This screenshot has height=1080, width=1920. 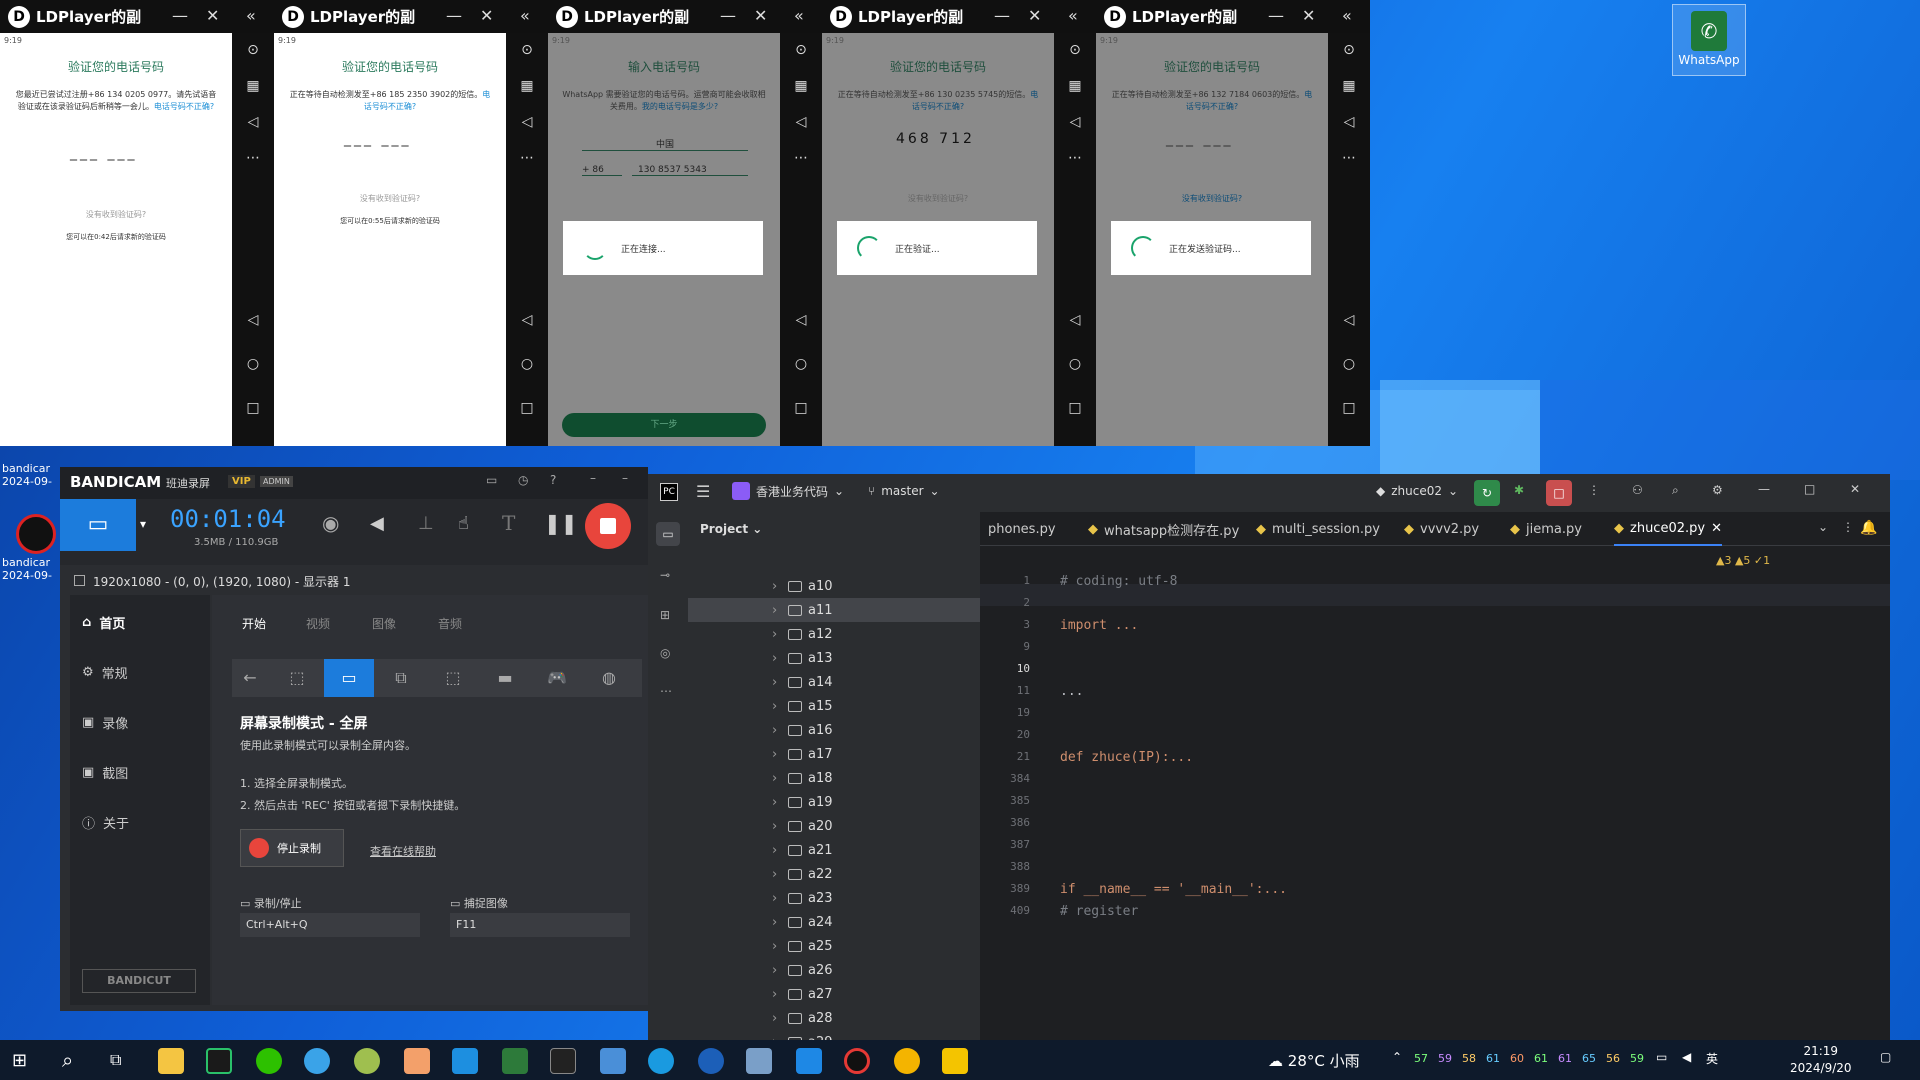 What do you see at coordinates (1559, 493) in the screenshot?
I see `stop-icon: □` at bounding box center [1559, 493].